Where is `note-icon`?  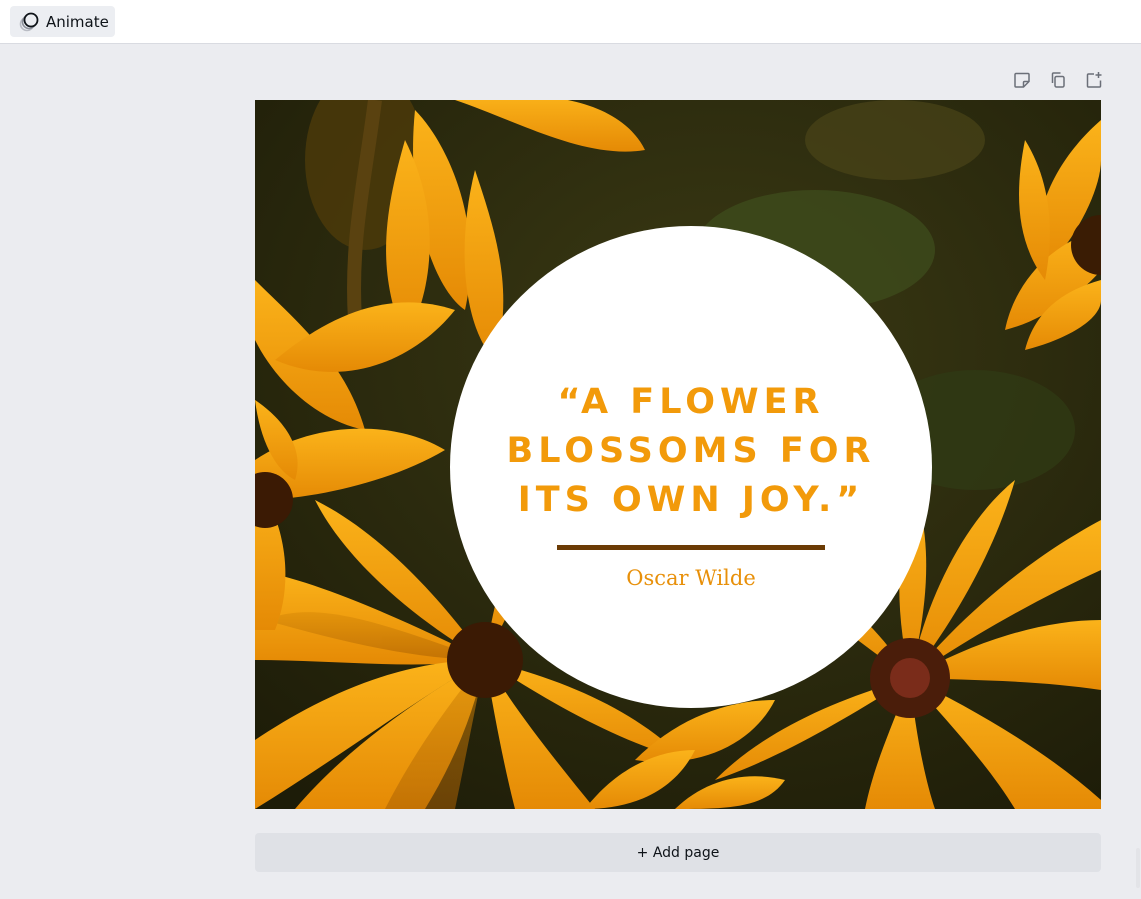 note-icon is located at coordinates (1022, 82).